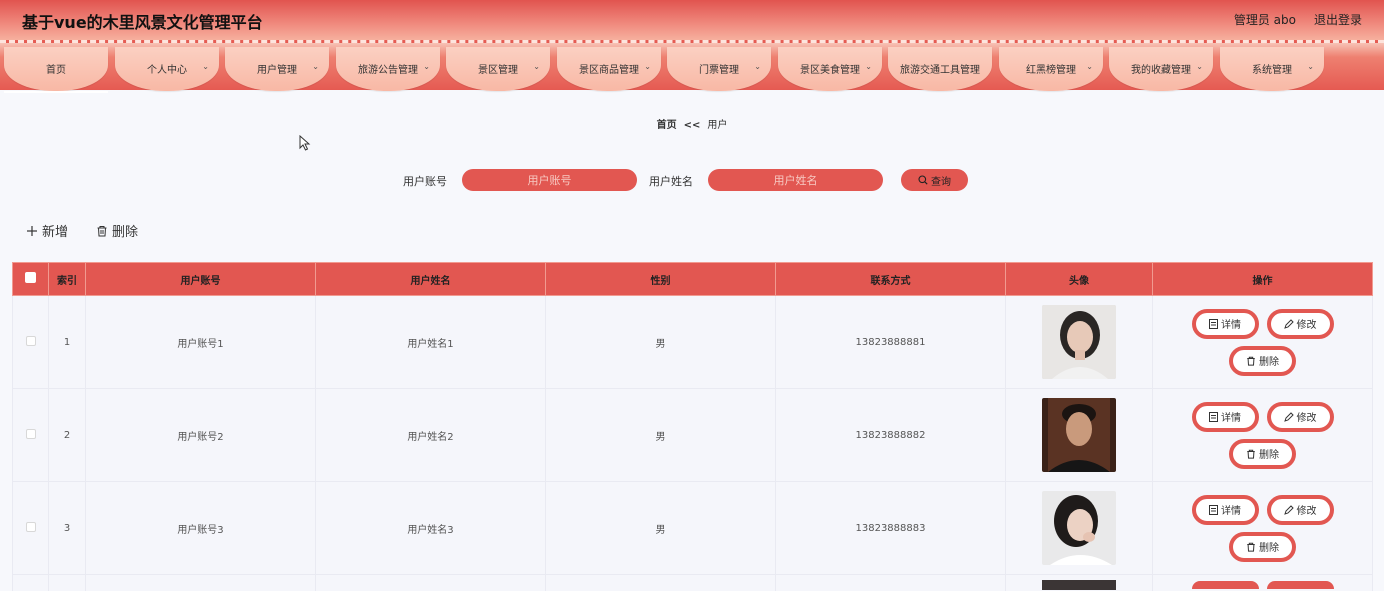 This screenshot has width=1384, height=591. What do you see at coordinates (200, 528) in the screenshot?
I see `cell-account: 用户账号3` at bounding box center [200, 528].